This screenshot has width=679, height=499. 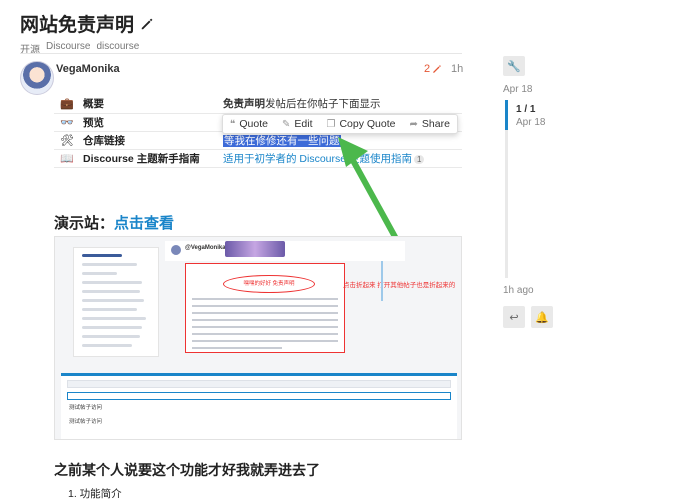 I want to click on screenshot-avatar, so click(x=176, y=250).